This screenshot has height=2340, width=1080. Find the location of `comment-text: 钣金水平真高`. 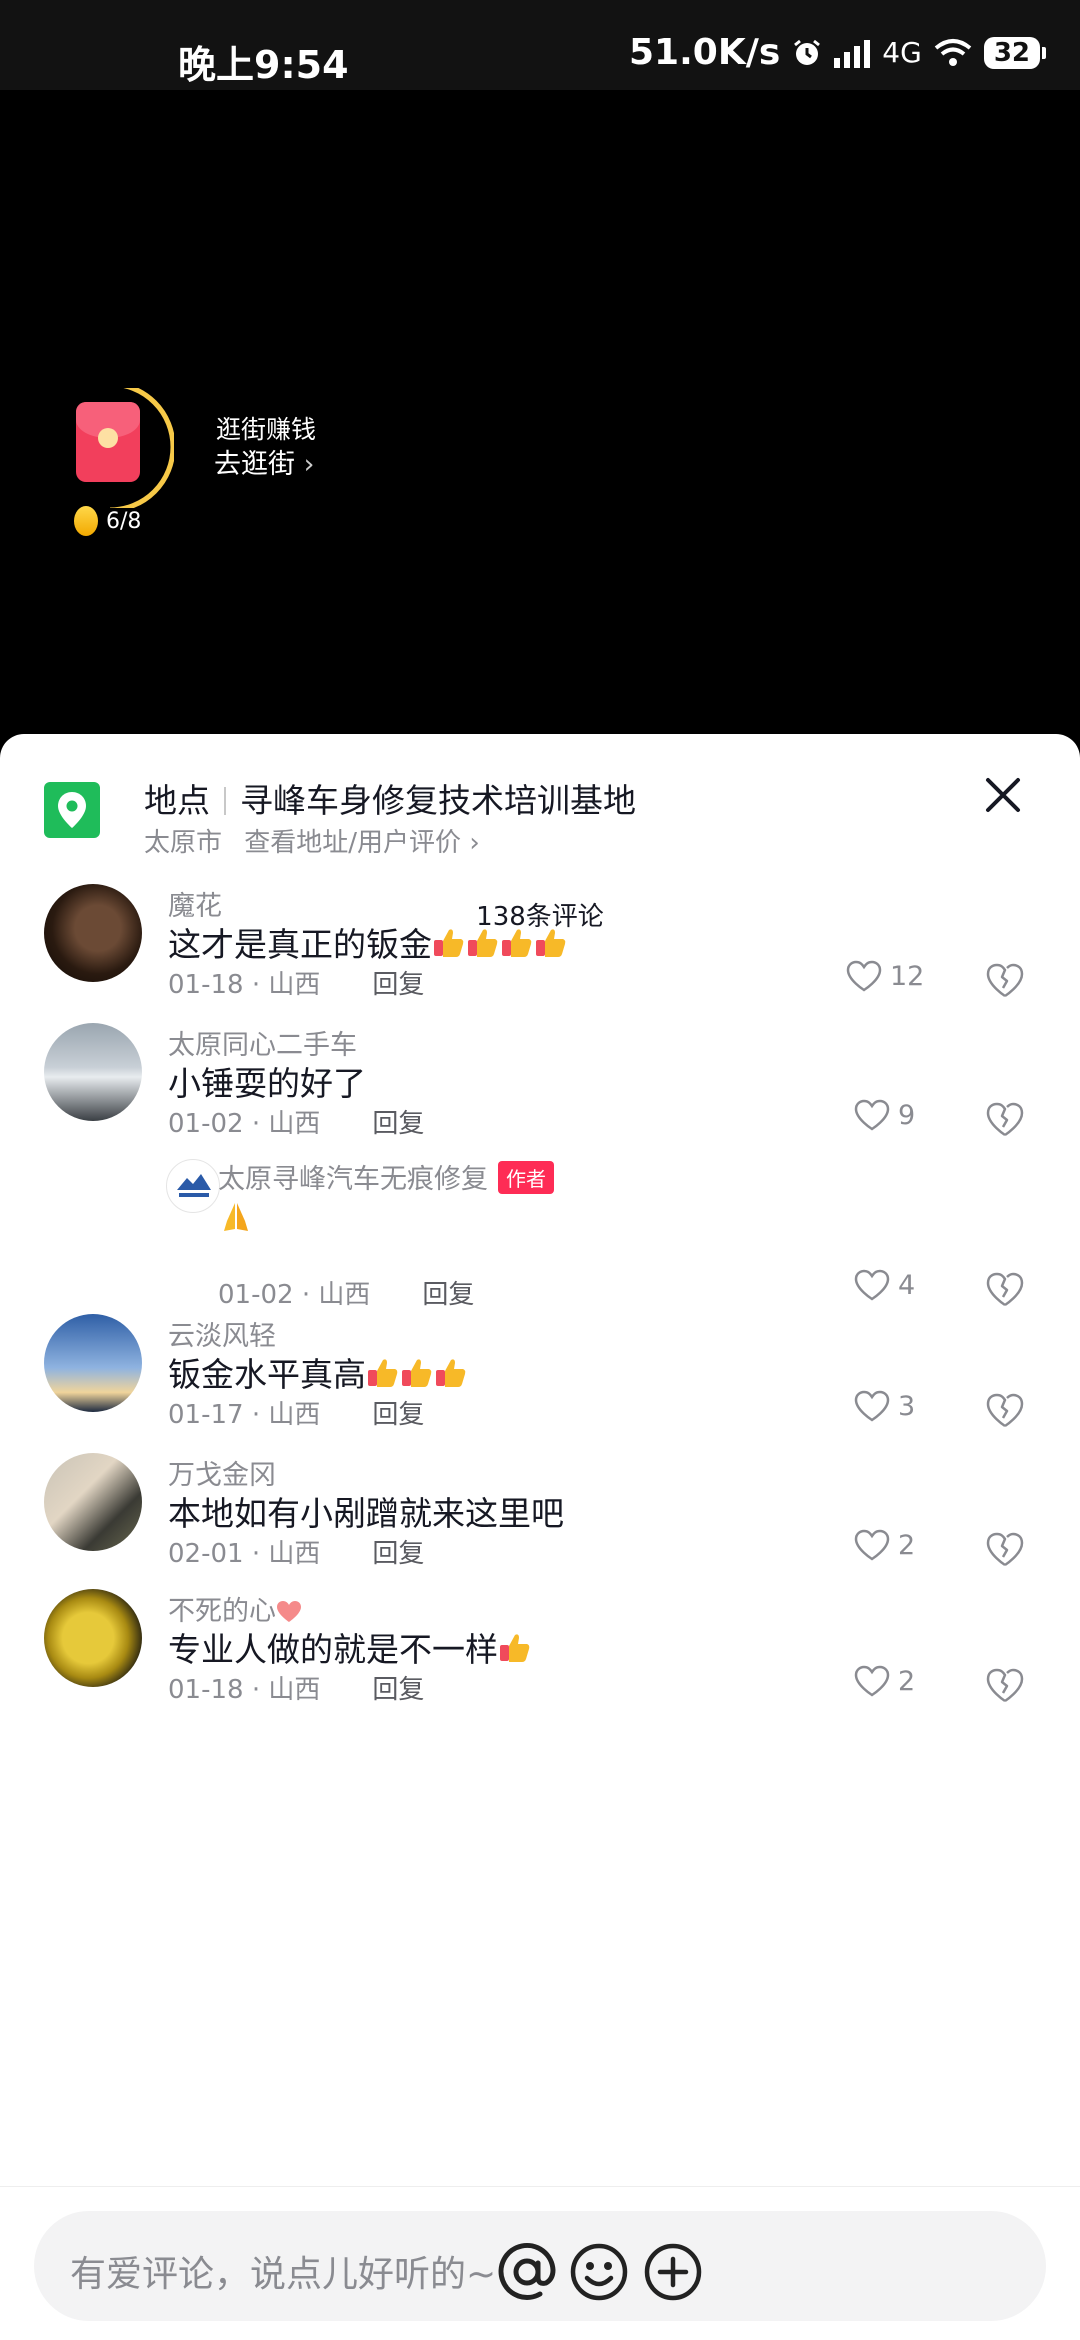

comment-text: 钣金水平真高 is located at coordinates (318, 1372).